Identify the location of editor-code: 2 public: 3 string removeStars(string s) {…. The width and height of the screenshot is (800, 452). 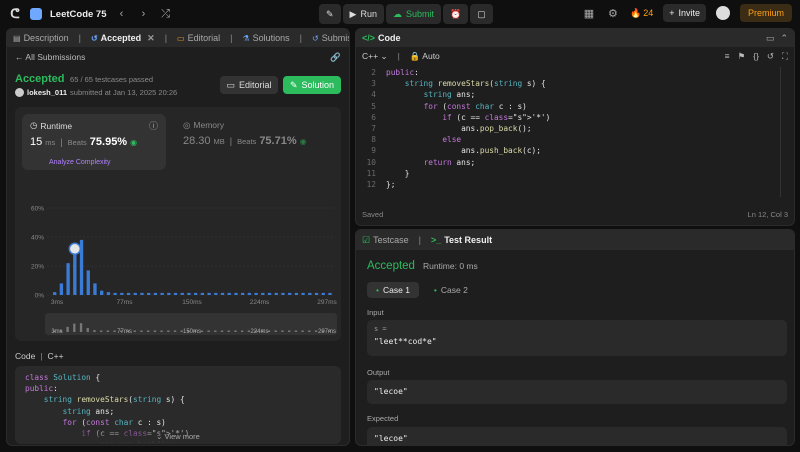
(455, 128).